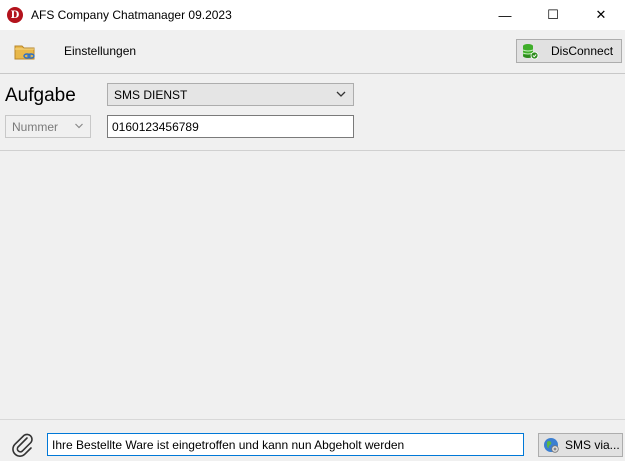 The width and height of the screenshot is (625, 461). I want to click on app-logo-icon: D, so click(15, 15).